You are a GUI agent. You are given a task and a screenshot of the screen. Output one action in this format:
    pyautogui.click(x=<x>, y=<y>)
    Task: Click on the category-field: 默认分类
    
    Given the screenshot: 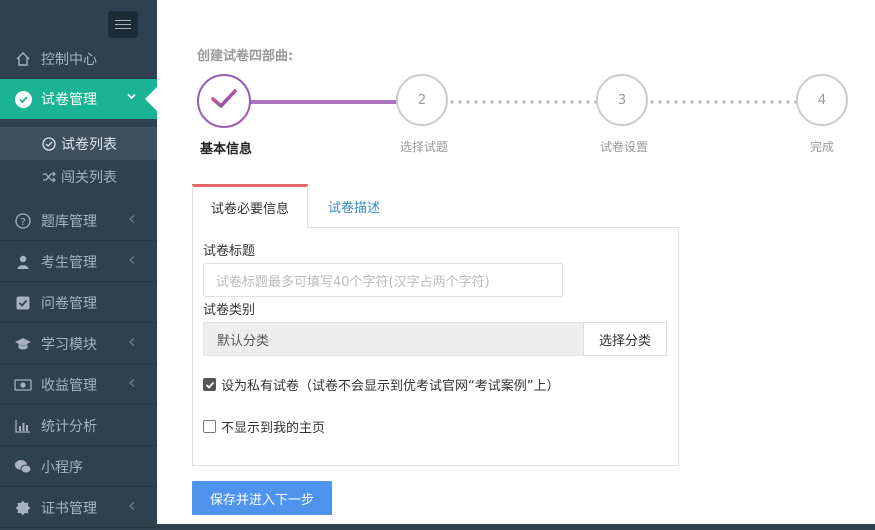 What is the action you would take?
    pyautogui.click(x=393, y=339)
    